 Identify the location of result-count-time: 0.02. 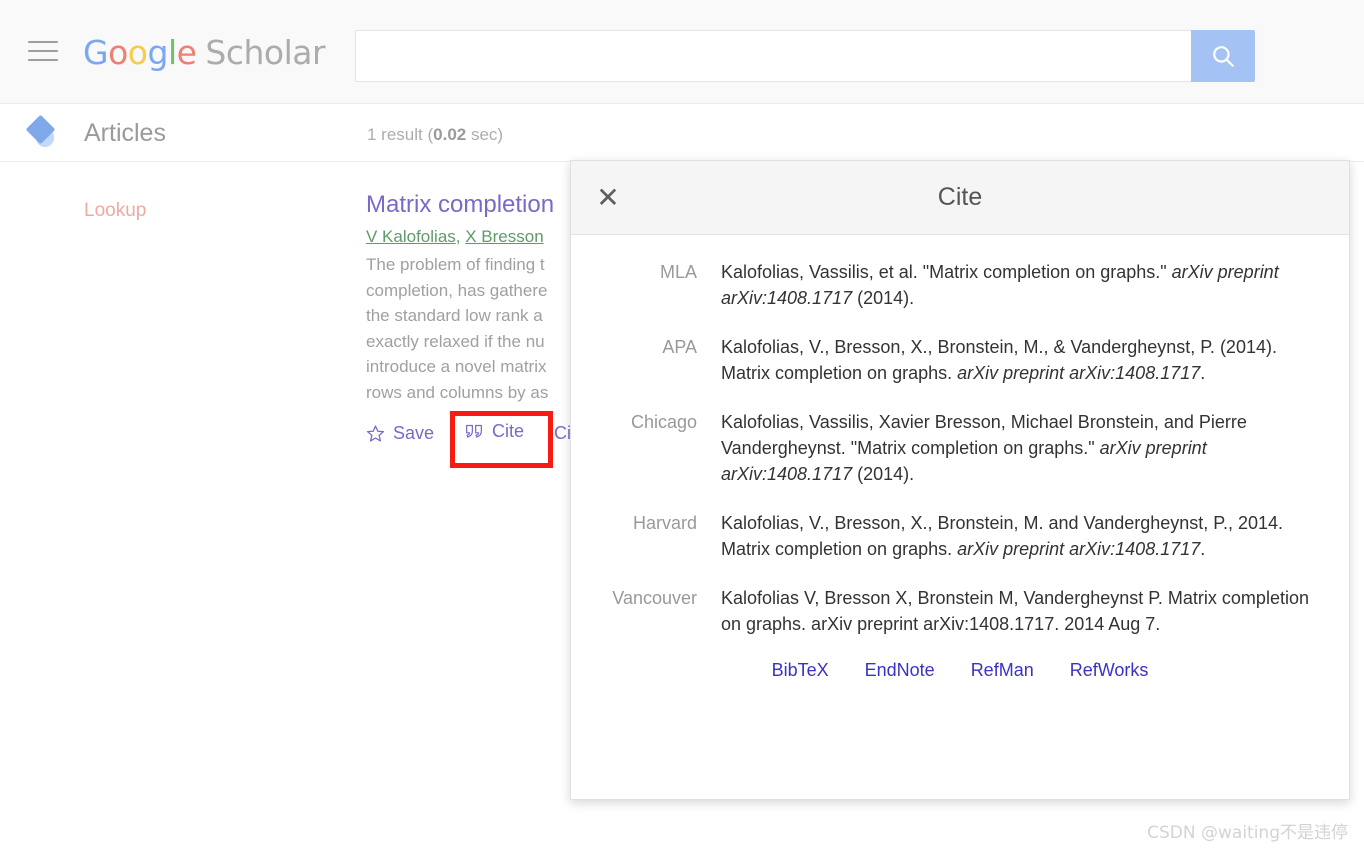
(450, 134).